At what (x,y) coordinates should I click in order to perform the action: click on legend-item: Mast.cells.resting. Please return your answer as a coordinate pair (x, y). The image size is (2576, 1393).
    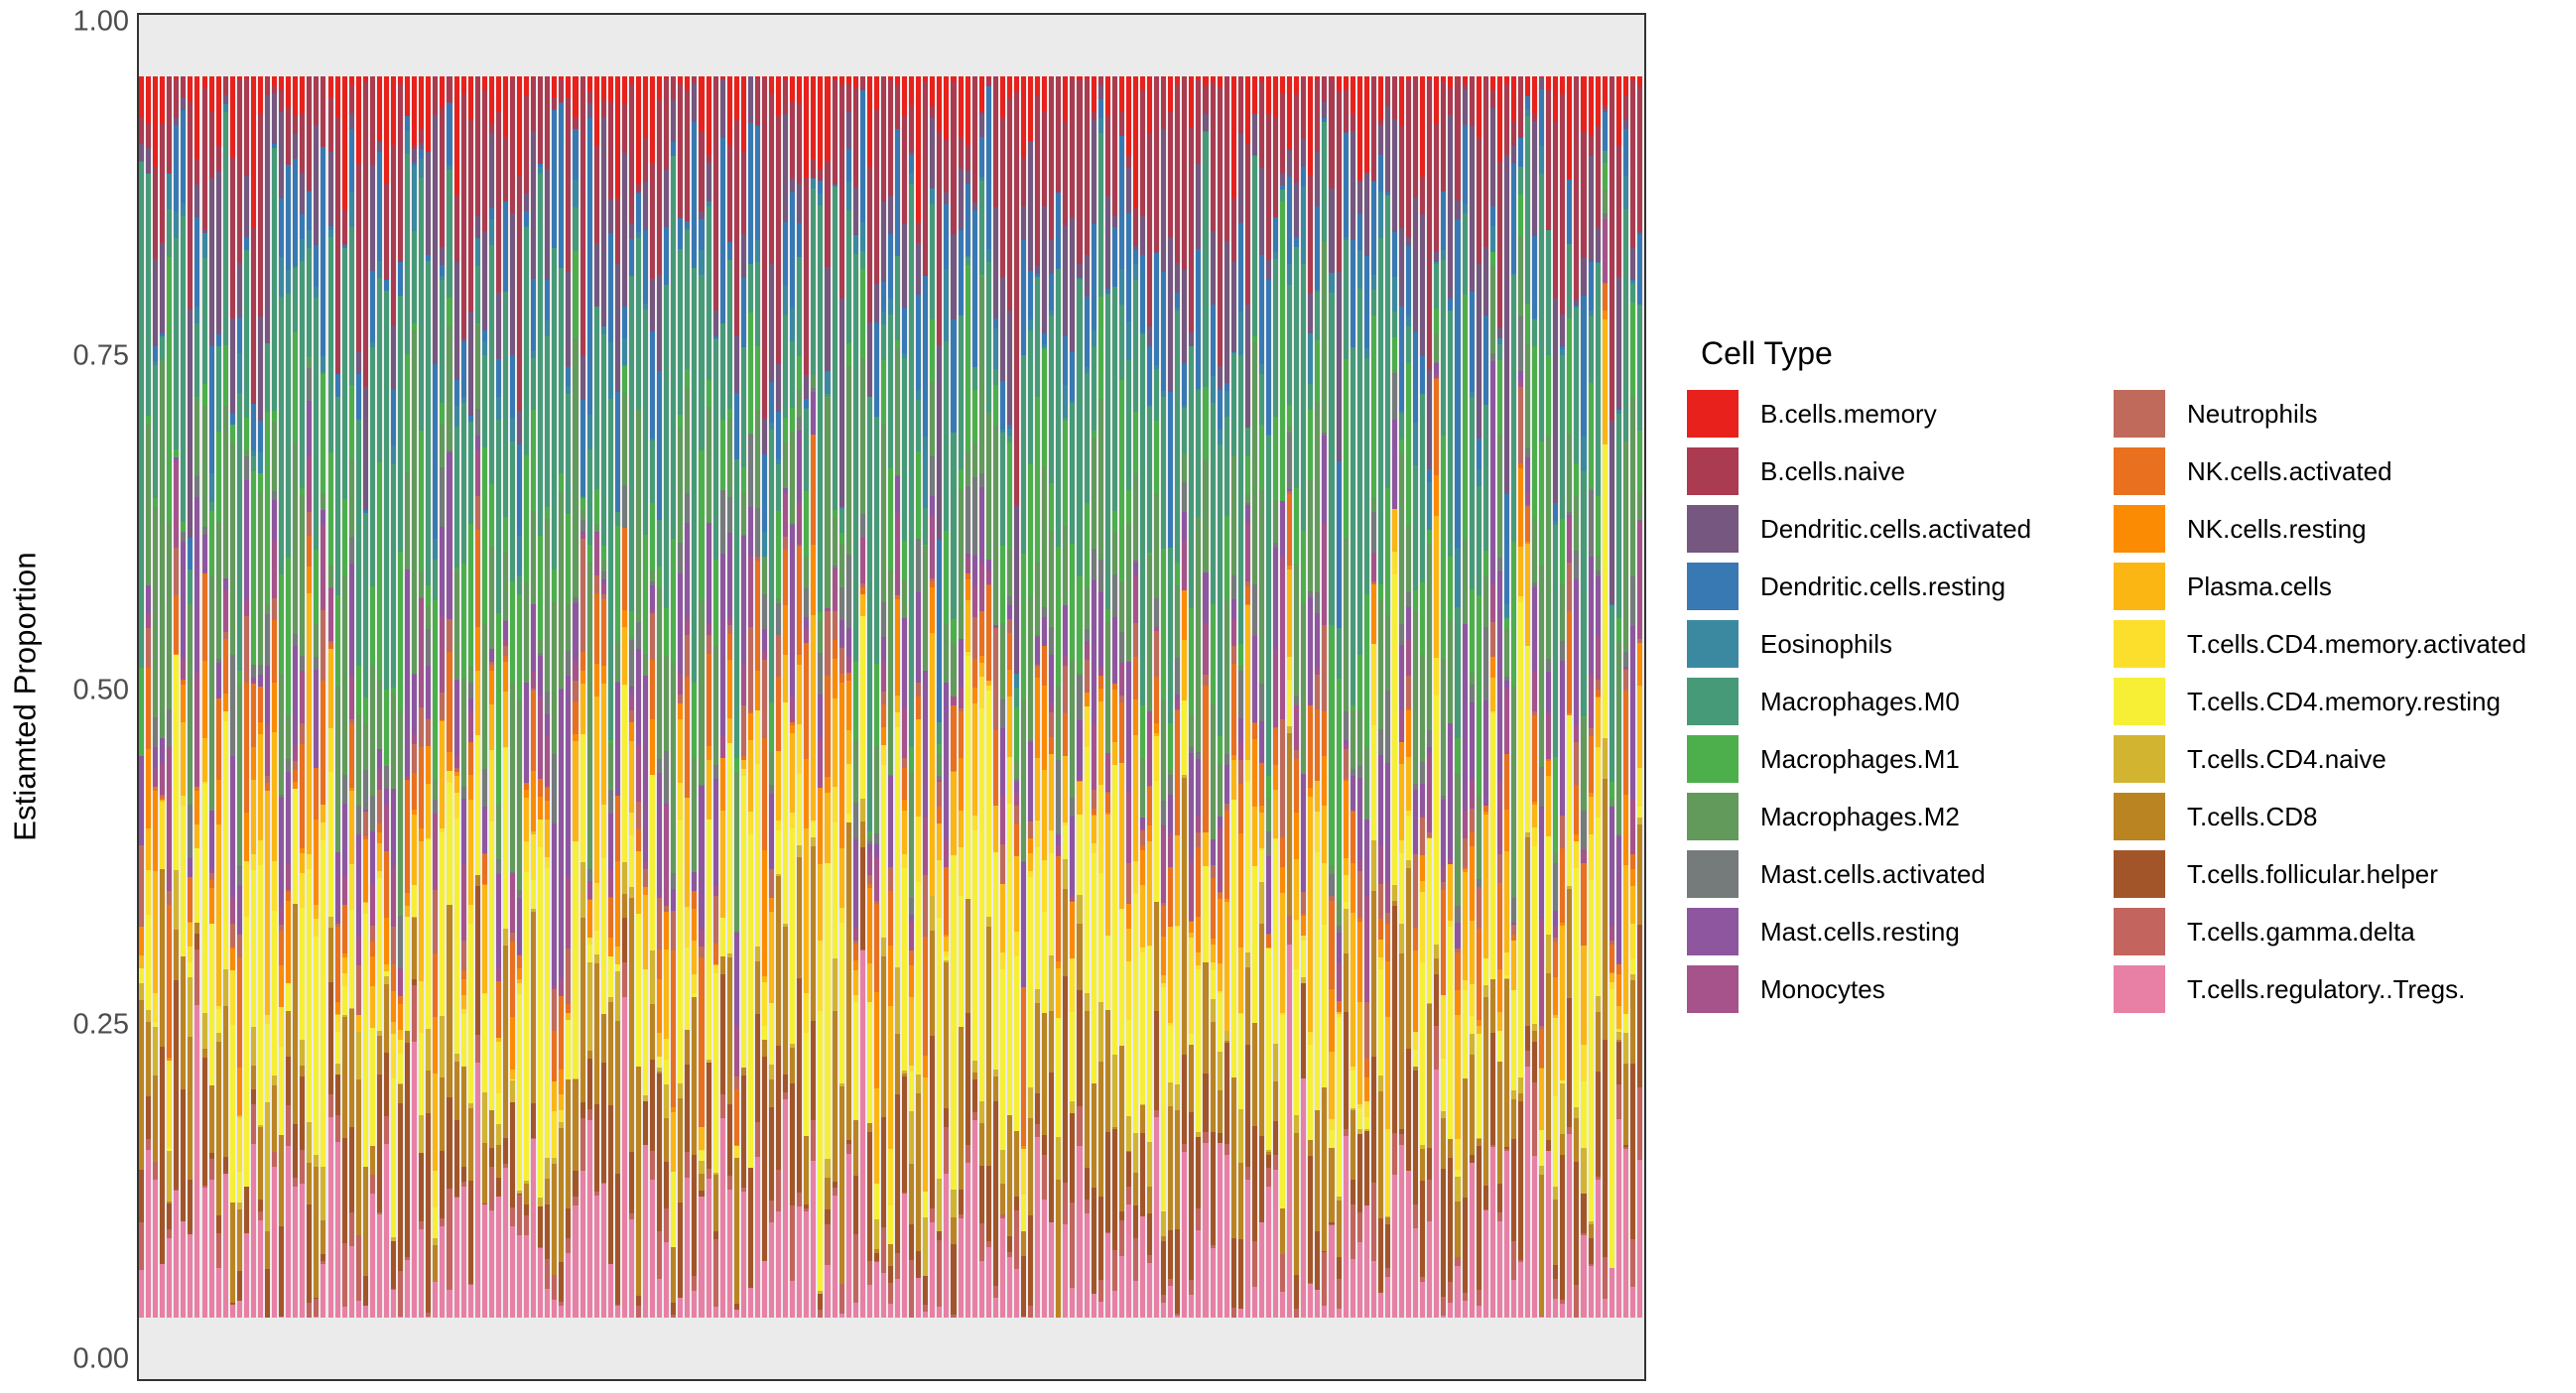
    Looking at the image, I should click on (1901, 931).